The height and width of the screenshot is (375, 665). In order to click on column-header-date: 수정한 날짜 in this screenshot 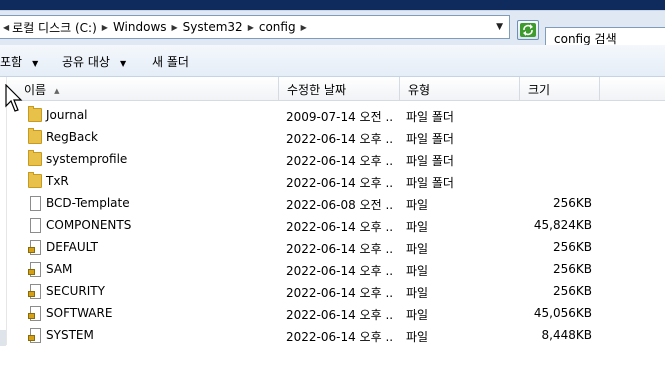, I will do `click(339, 88)`.